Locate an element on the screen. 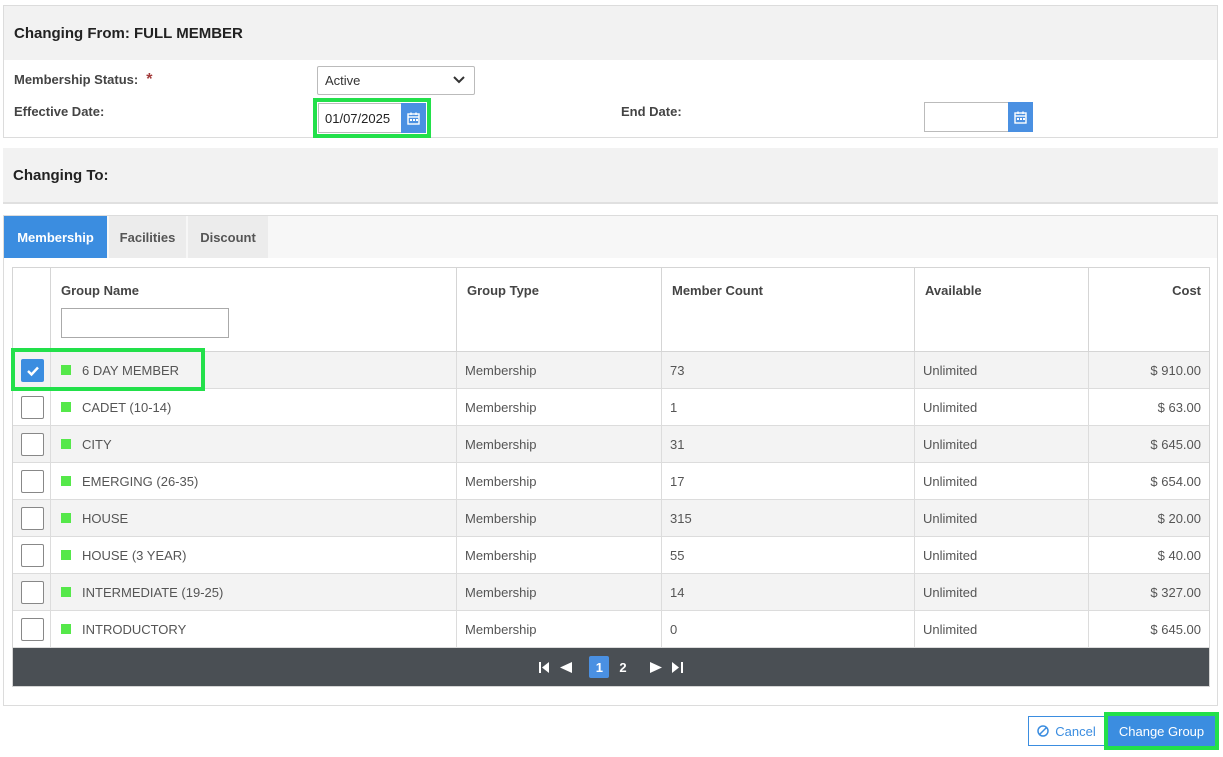 This screenshot has height=757, width=1223. group-name-cell-text: EMERGING (26-35) is located at coordinates (140, 481).